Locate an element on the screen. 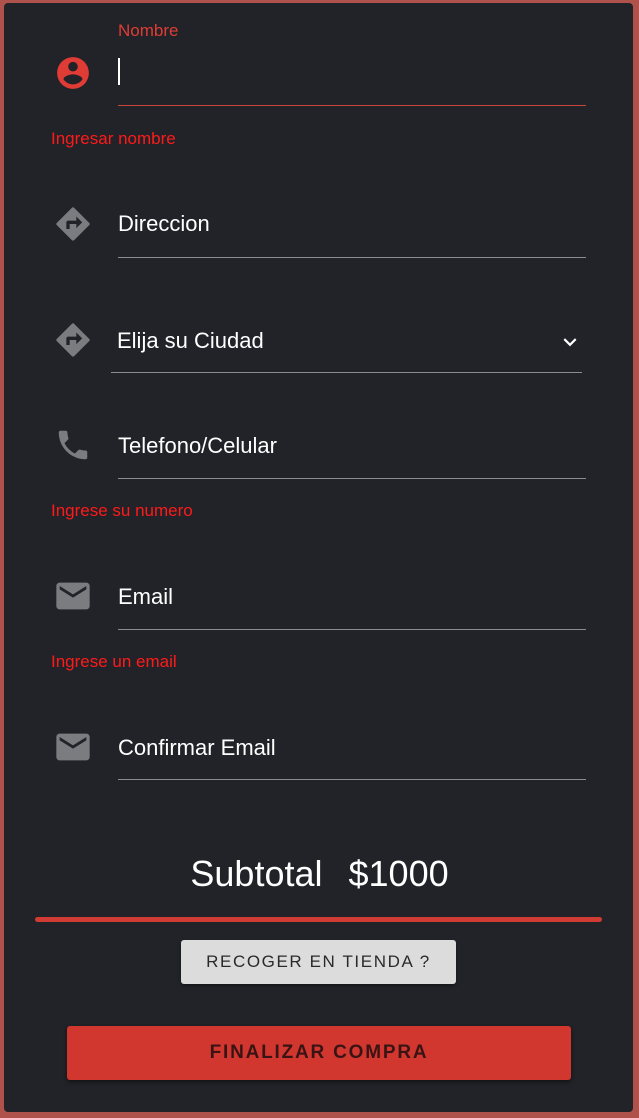  nombre-label: Nombre is located at coordinates (148, 30).